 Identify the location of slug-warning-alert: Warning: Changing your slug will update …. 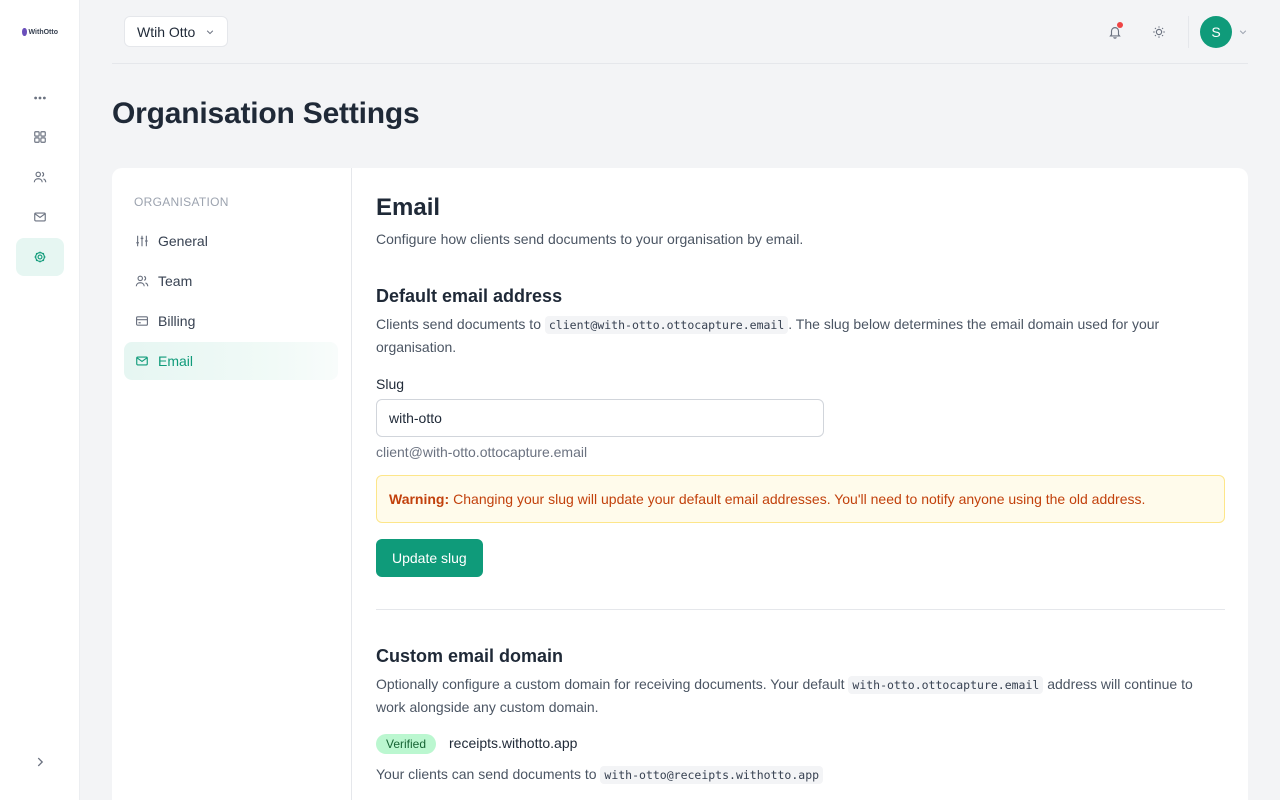
(800, 499).